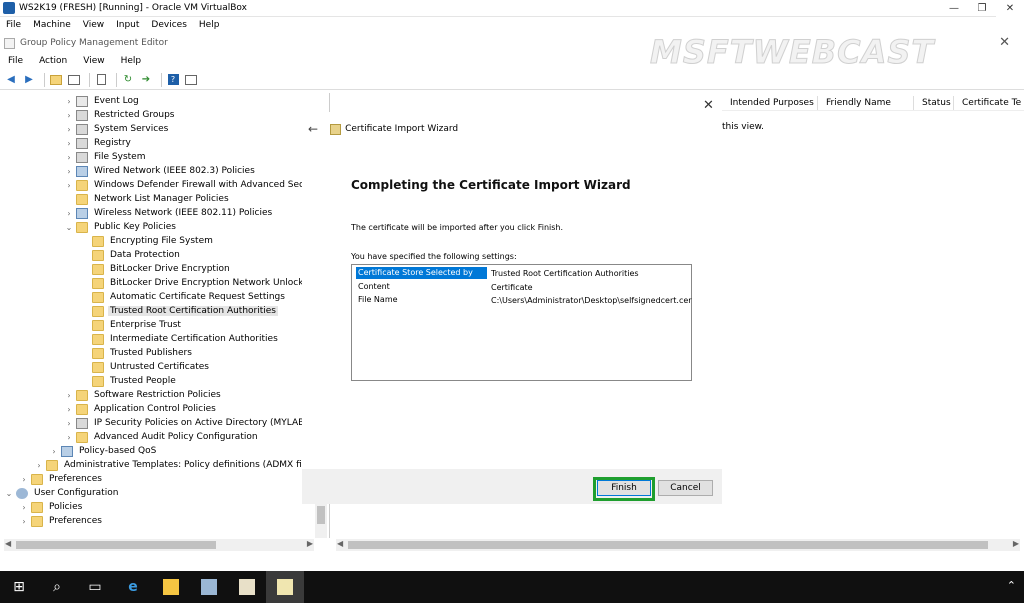  Describe the element at coordinates (11, 80) in the screenshot. I see `back-arrow-icon: ◀` at that location.